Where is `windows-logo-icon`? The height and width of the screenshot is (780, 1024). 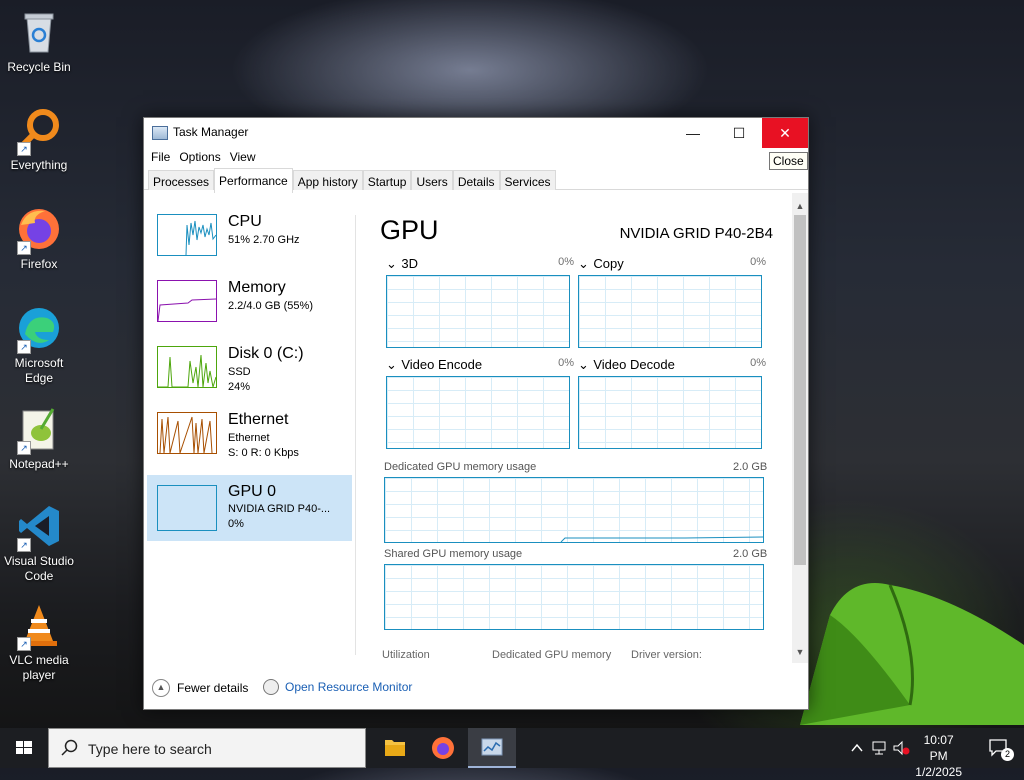
windows-logo-icon is located at coordinates (24, 747).